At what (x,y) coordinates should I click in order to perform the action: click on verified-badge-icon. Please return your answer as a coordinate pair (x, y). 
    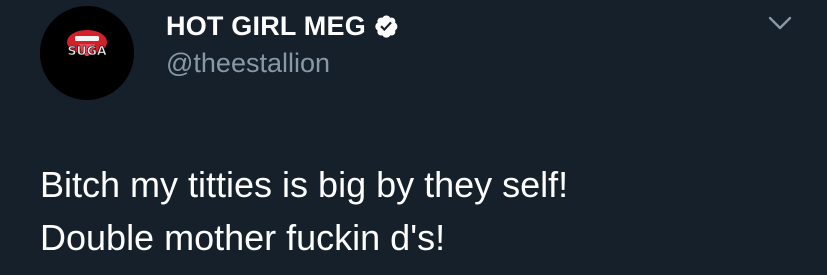
    Looking at the image, I should click on (386, 26).